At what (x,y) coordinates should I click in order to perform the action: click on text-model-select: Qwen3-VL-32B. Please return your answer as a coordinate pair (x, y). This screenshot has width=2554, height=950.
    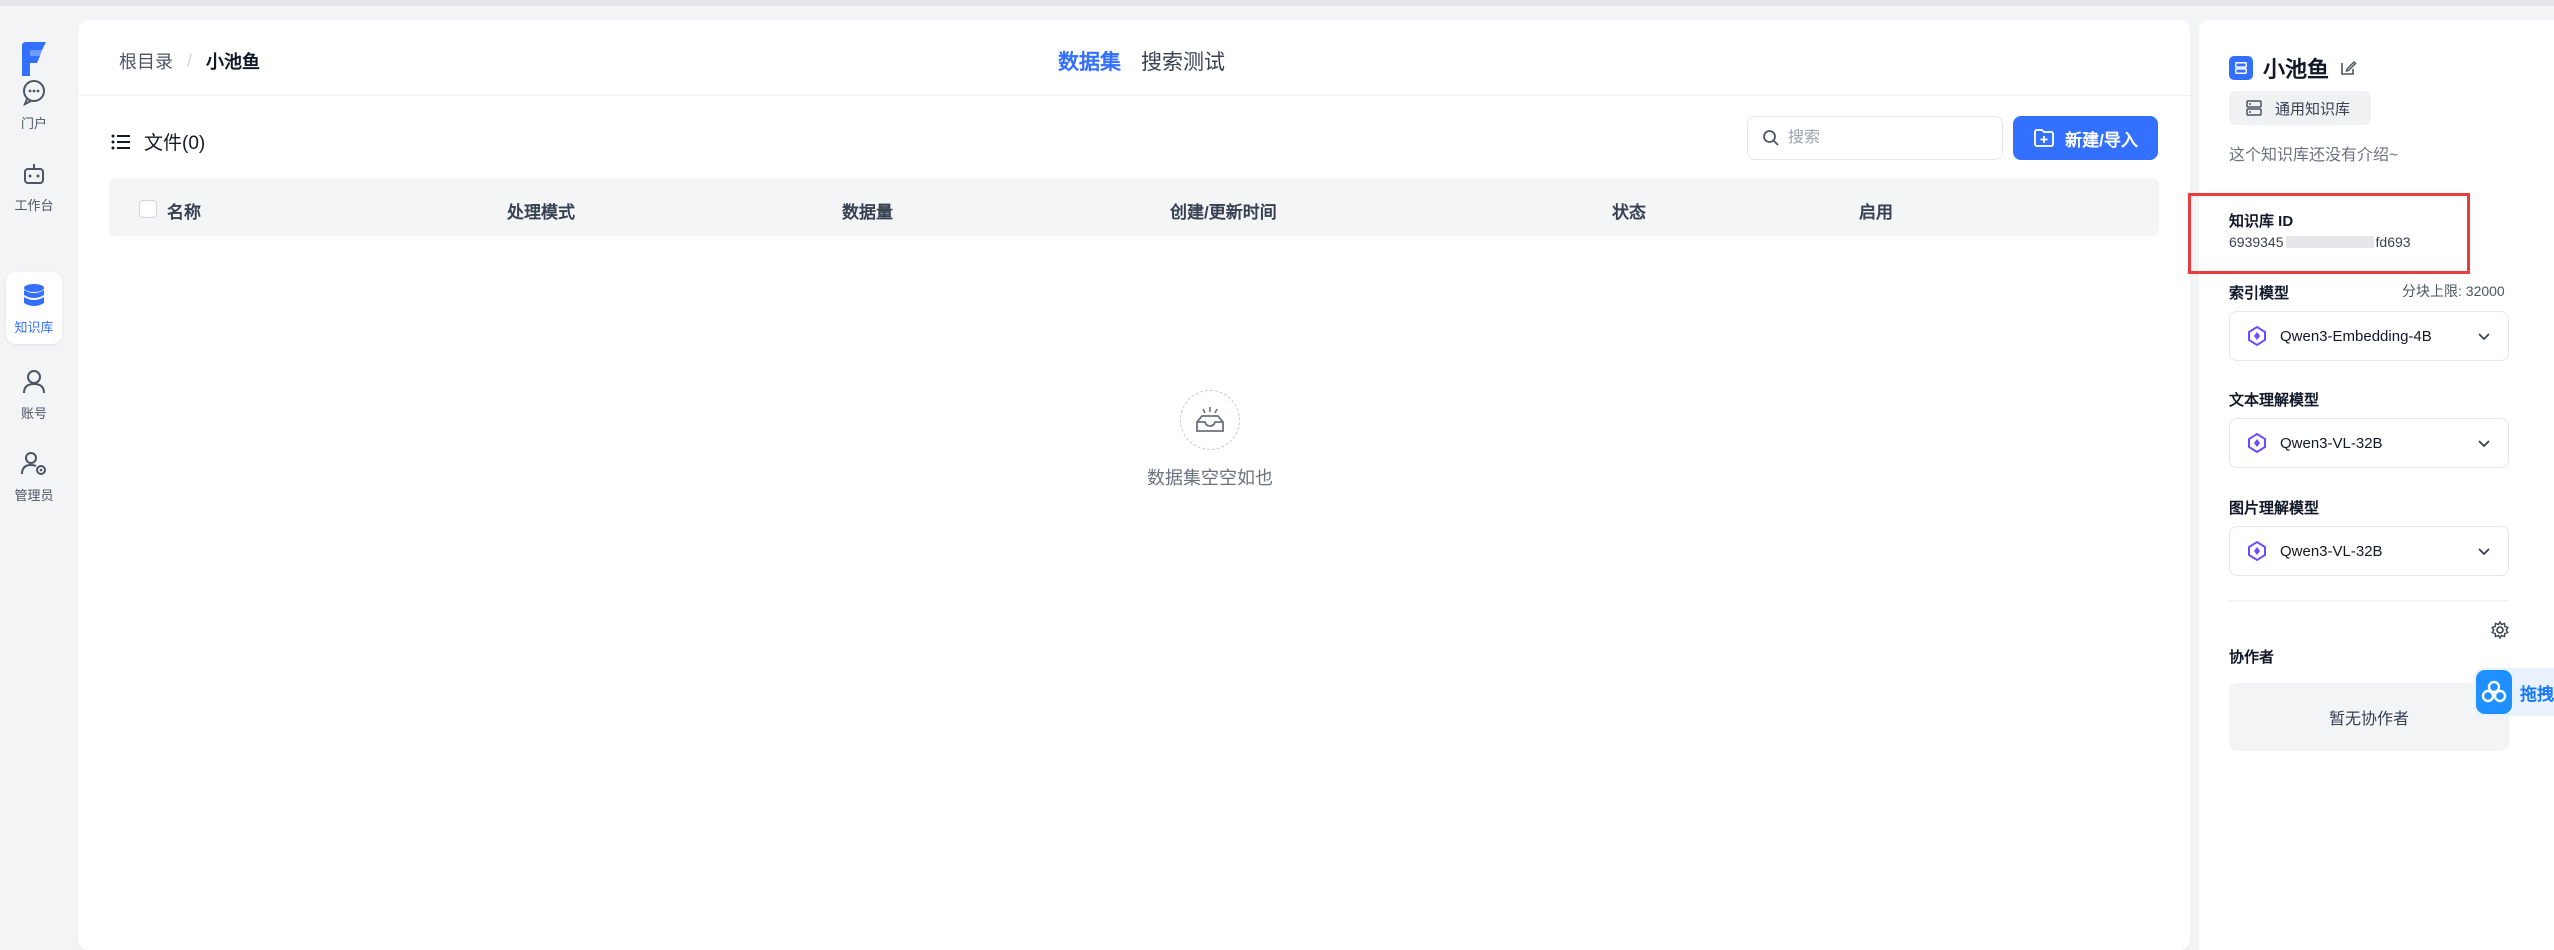
    Looking at the image, I should click on (2369, 443).